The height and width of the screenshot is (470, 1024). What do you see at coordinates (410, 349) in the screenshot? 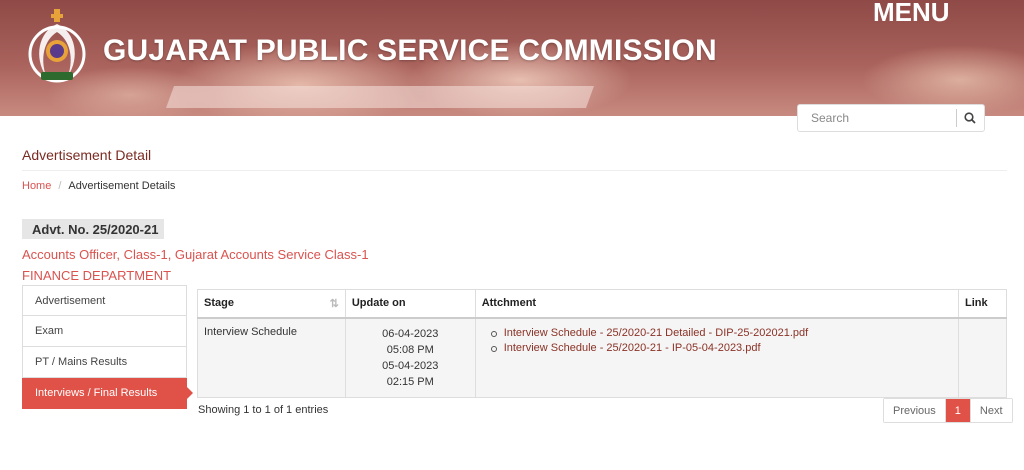
I see `update-time: 05:08 PM` at bounding box center [410, 349].